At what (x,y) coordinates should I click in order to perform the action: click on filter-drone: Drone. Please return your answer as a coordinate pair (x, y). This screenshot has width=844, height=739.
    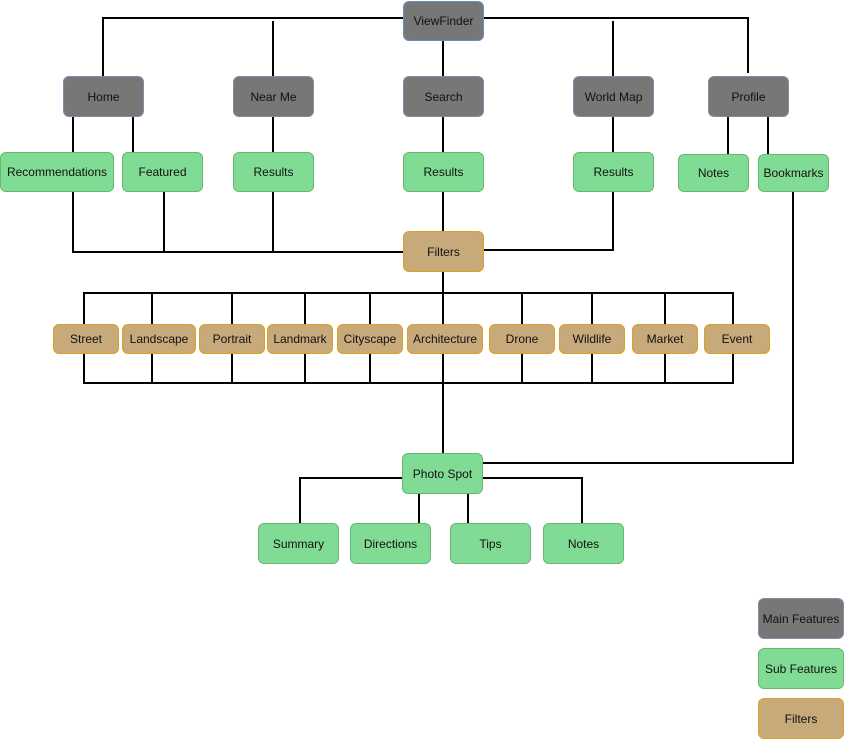
    Looking at the image, I should click on (522, 339).